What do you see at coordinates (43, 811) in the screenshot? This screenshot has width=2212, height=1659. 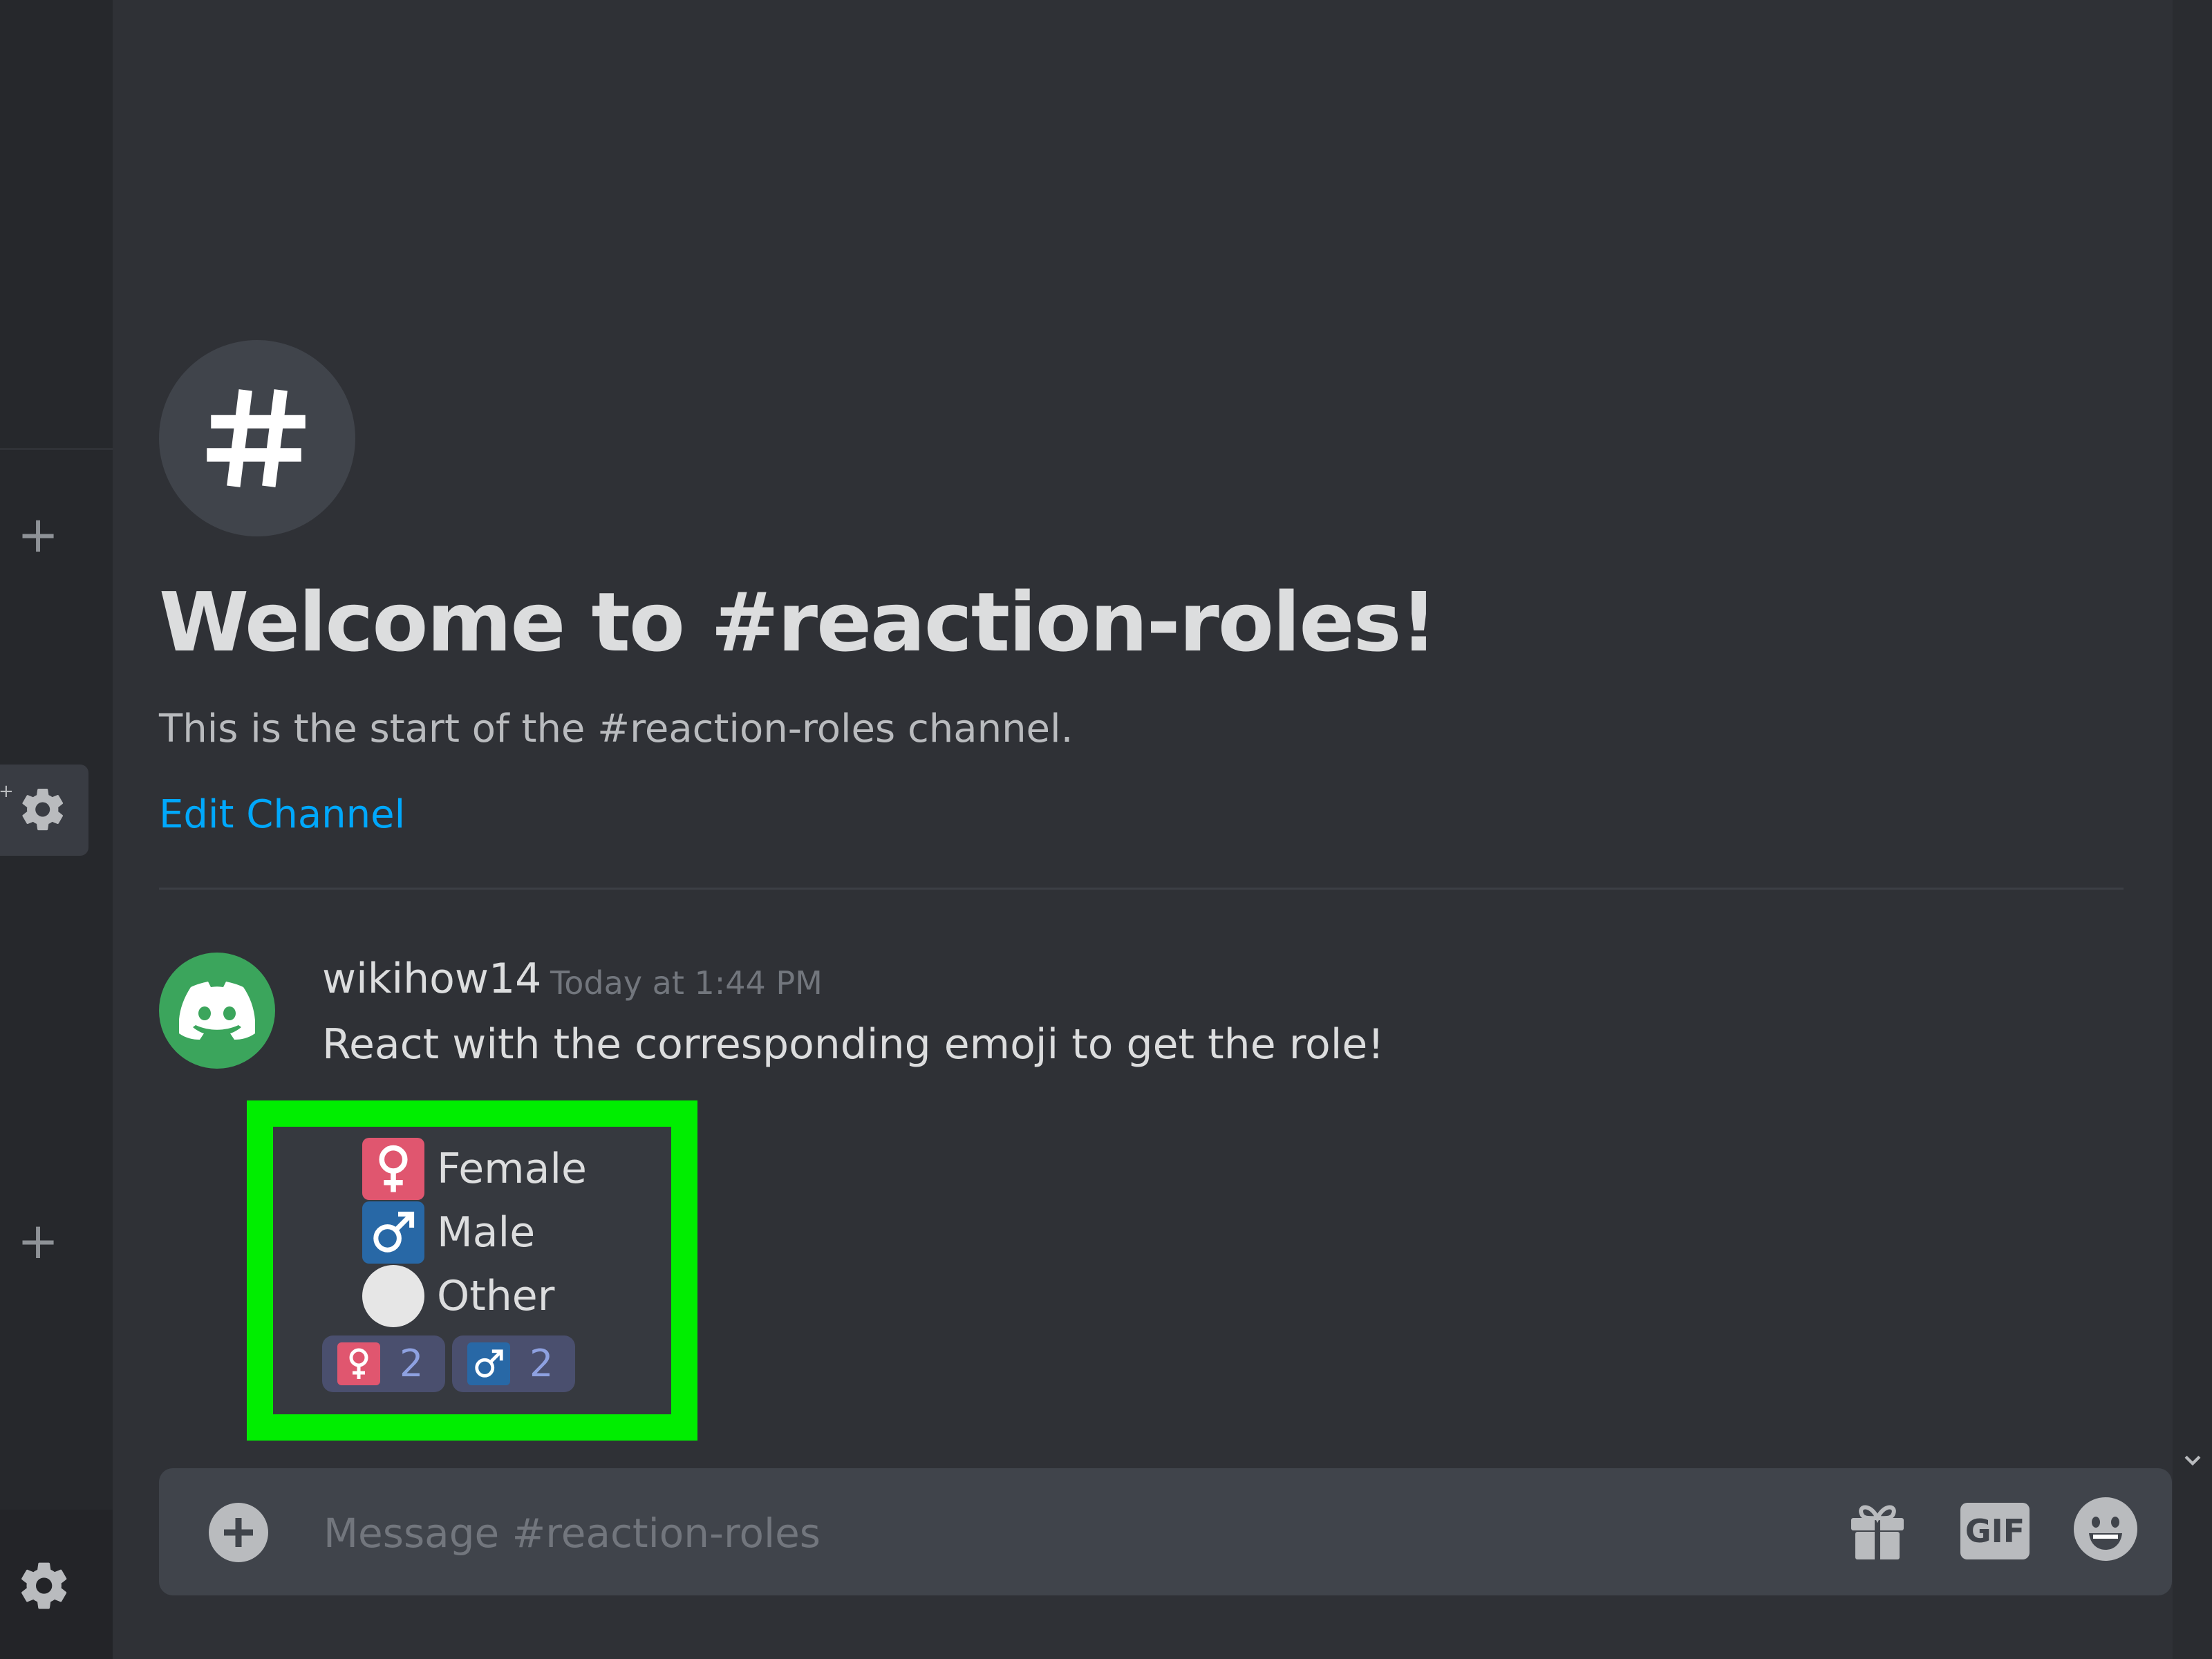 I see `channel-settings-icon` at bounding box center [43, 811].